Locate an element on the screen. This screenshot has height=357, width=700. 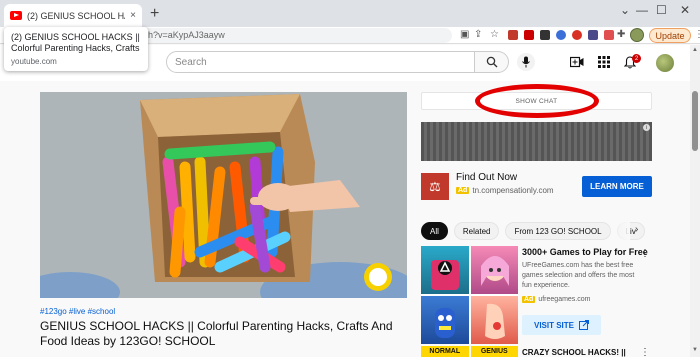
game-thumb-monster is located at coordinates (445, 320).